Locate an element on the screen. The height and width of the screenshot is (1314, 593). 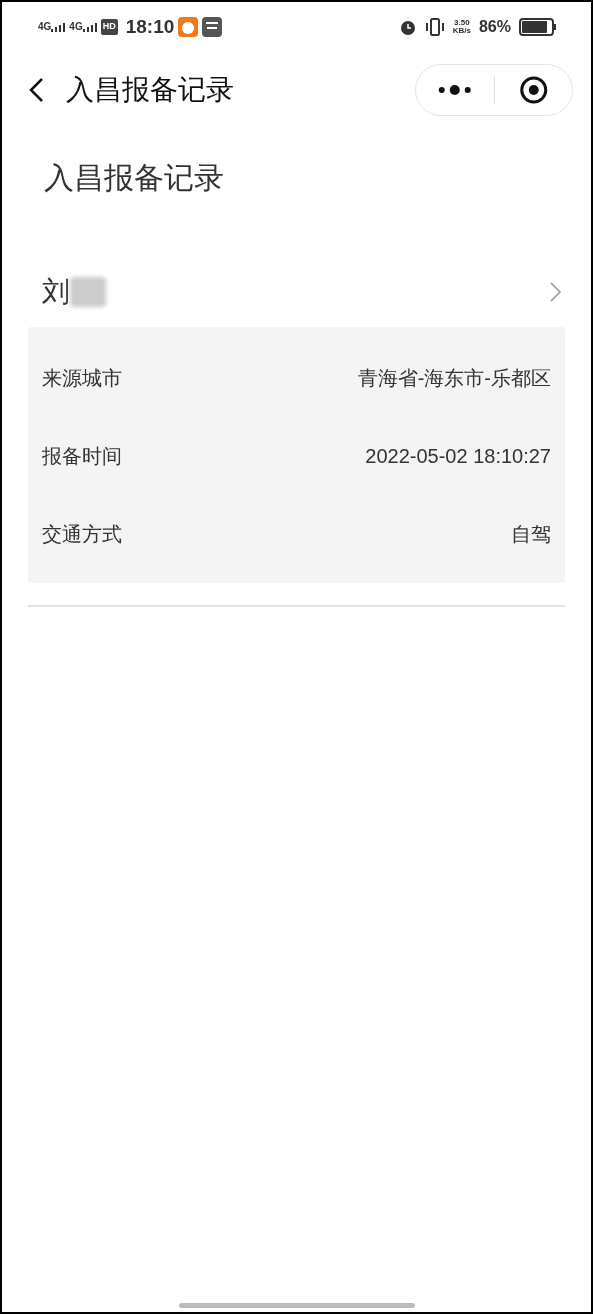
battery-percent: 86% is located at coordinates (494, 27).